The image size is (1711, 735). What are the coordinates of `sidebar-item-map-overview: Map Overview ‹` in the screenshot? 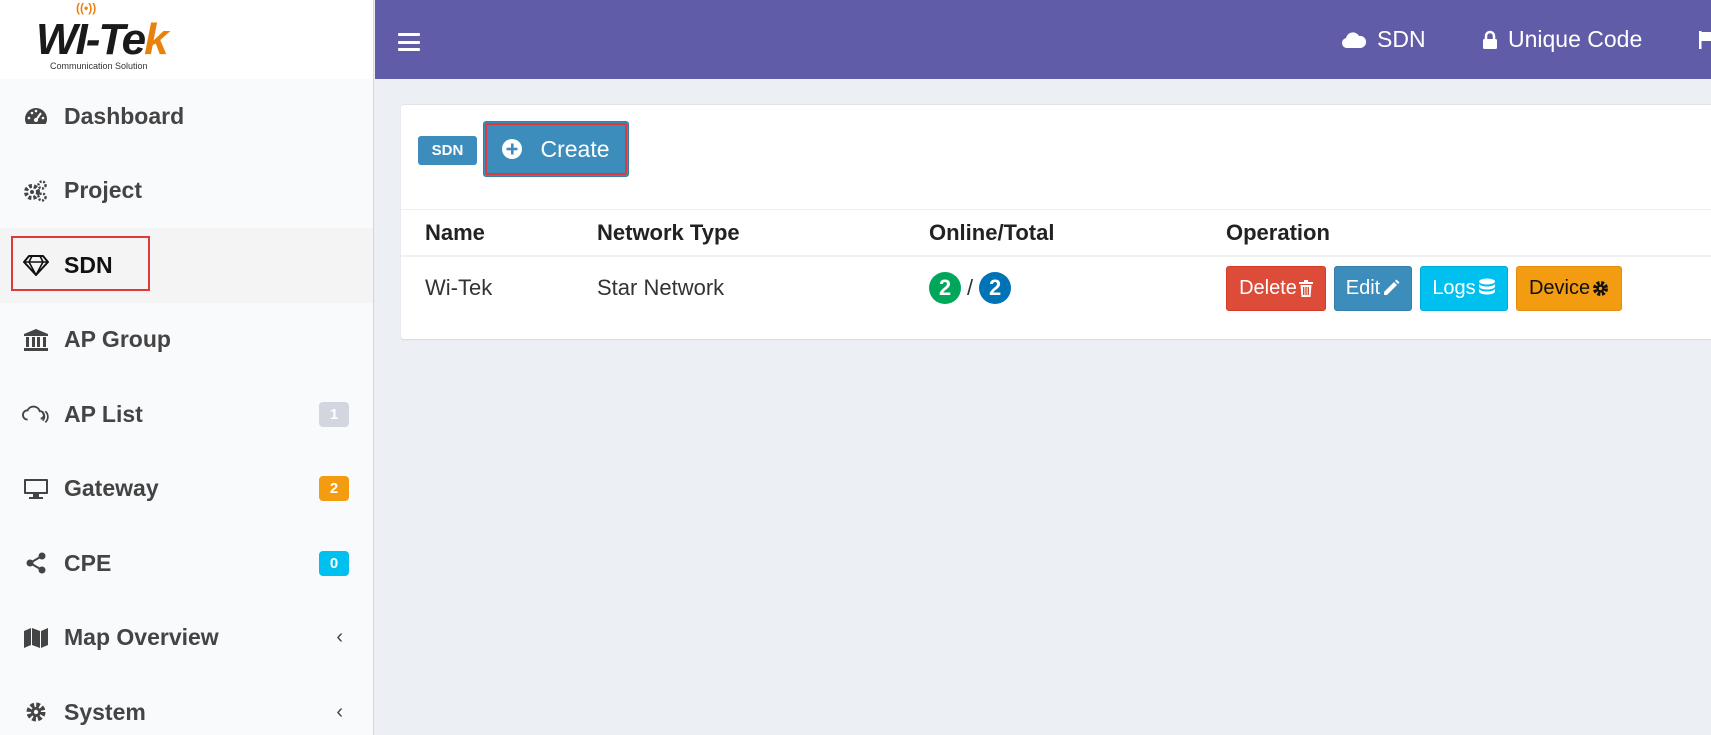 It's located at (186, 638).